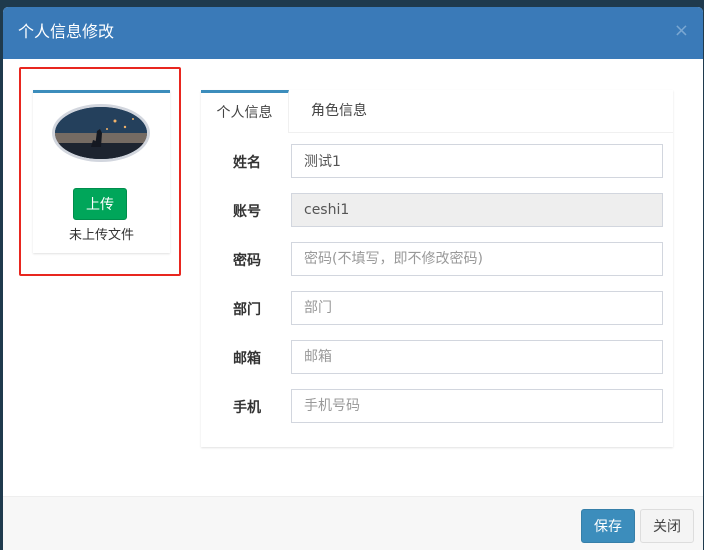  I want to click on department-field, so click(477, 308).